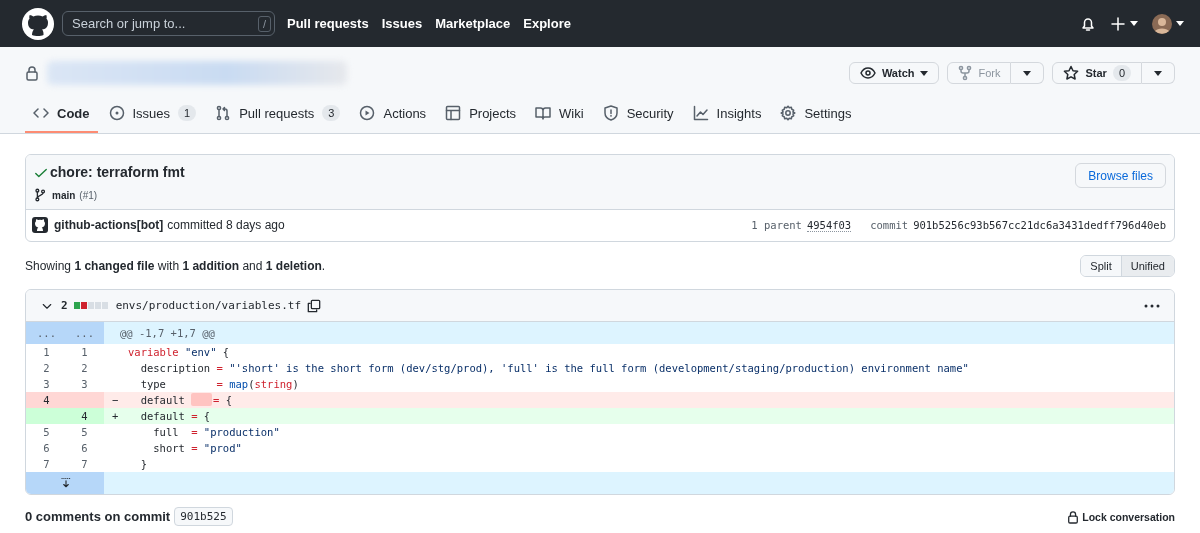 The image size is (1200, 533). Describe the element at coordinates (116, 400) in the screenshot. I see `diff-sign: −` at that location.